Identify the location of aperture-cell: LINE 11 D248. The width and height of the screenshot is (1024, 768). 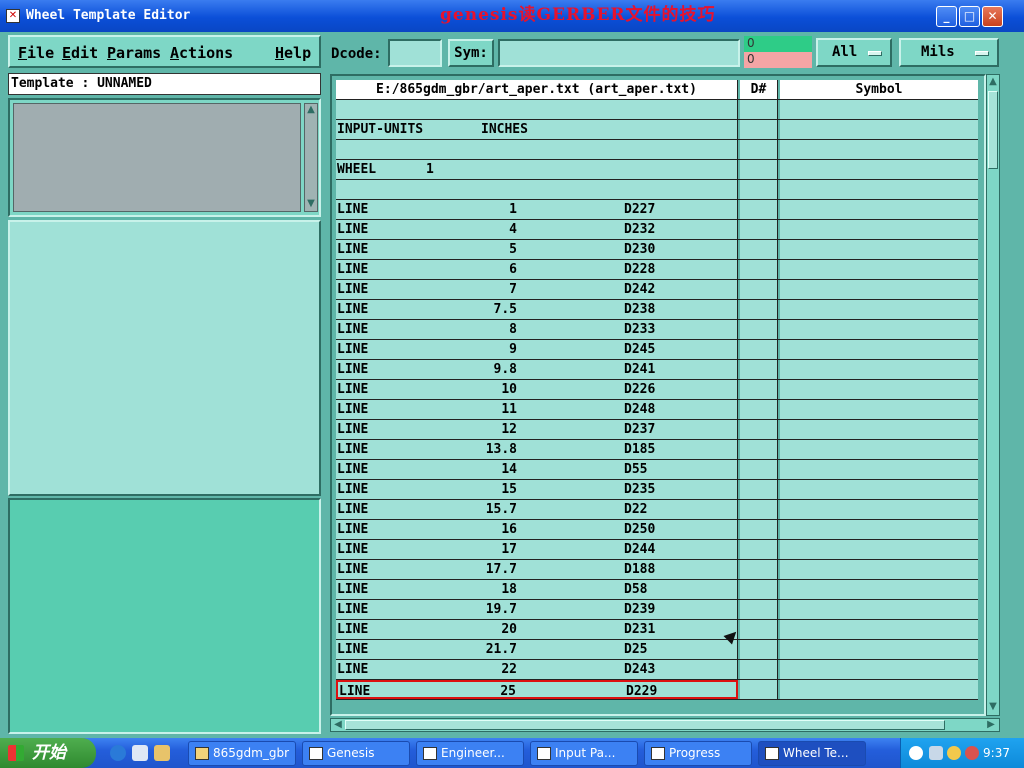
(537, 409).